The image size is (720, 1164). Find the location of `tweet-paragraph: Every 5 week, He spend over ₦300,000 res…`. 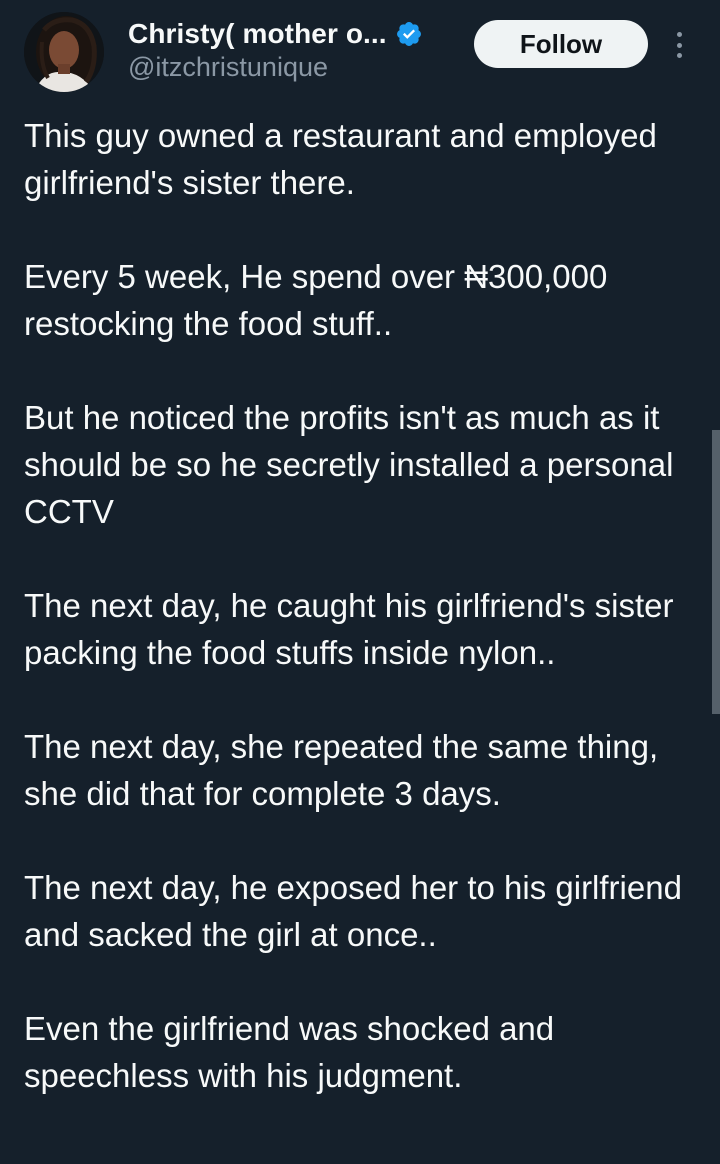

tweet-paragraph: Every 5 week, He spend over ₦300,000 res… is located at coordinates (316, 300).